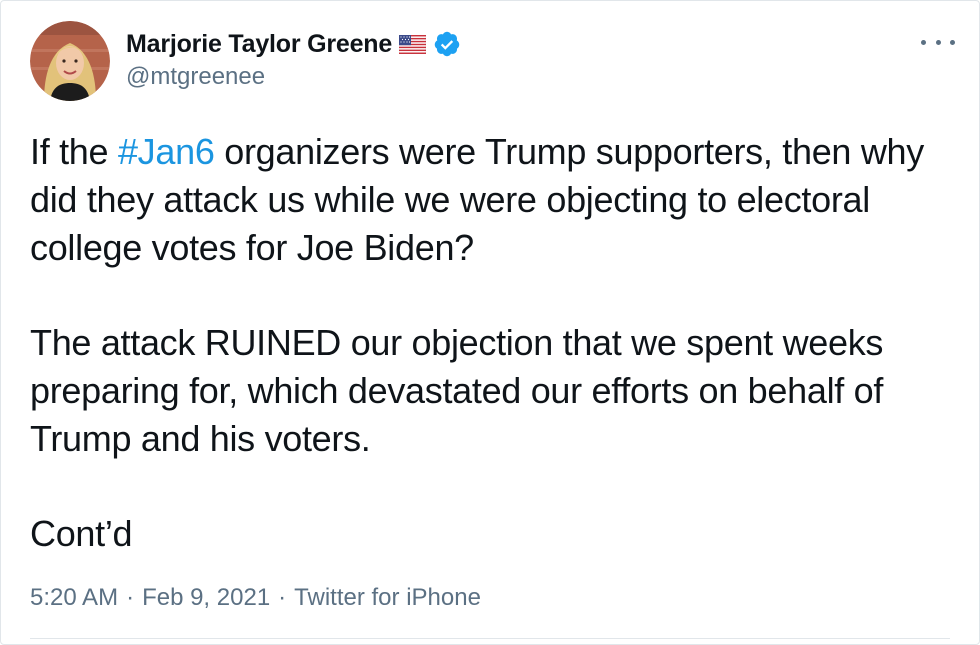  What do you see at coordinates (206, 598) in the screenshot?
I see `tweet-date: Feb 9, 2021` at bounding box center [206, 598].